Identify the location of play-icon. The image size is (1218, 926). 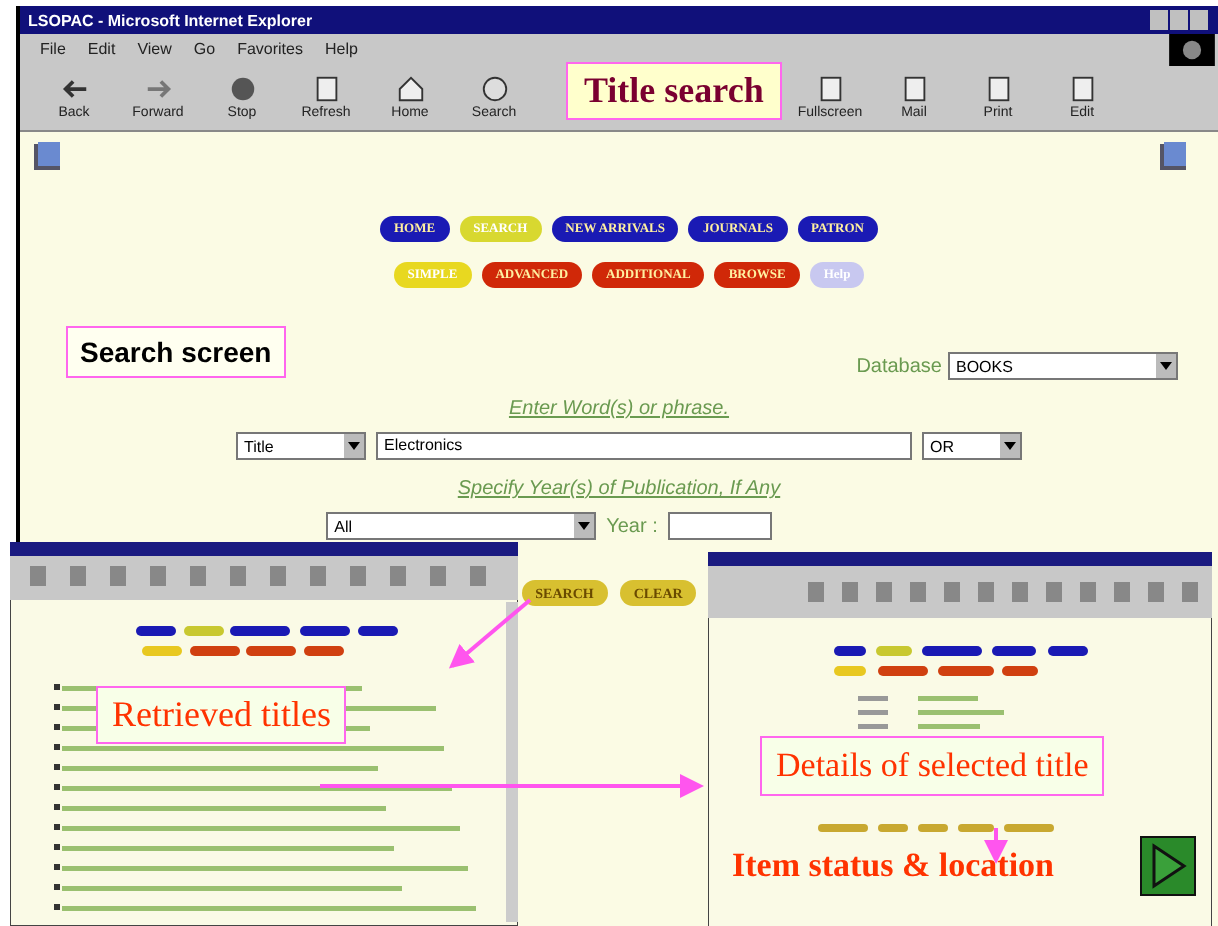
(1168, 866).